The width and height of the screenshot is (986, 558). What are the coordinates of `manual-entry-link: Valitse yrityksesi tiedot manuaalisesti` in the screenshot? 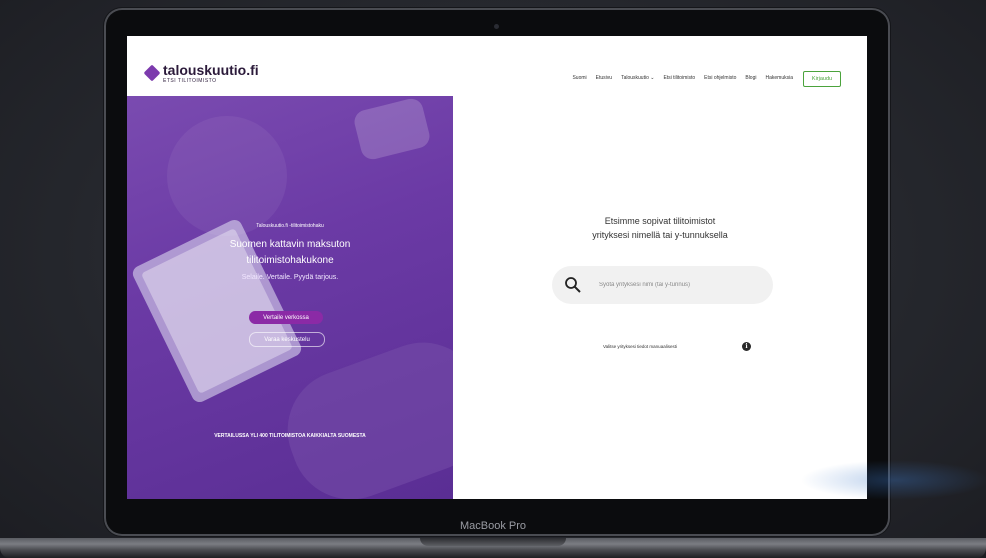 It's located at (640, 346).